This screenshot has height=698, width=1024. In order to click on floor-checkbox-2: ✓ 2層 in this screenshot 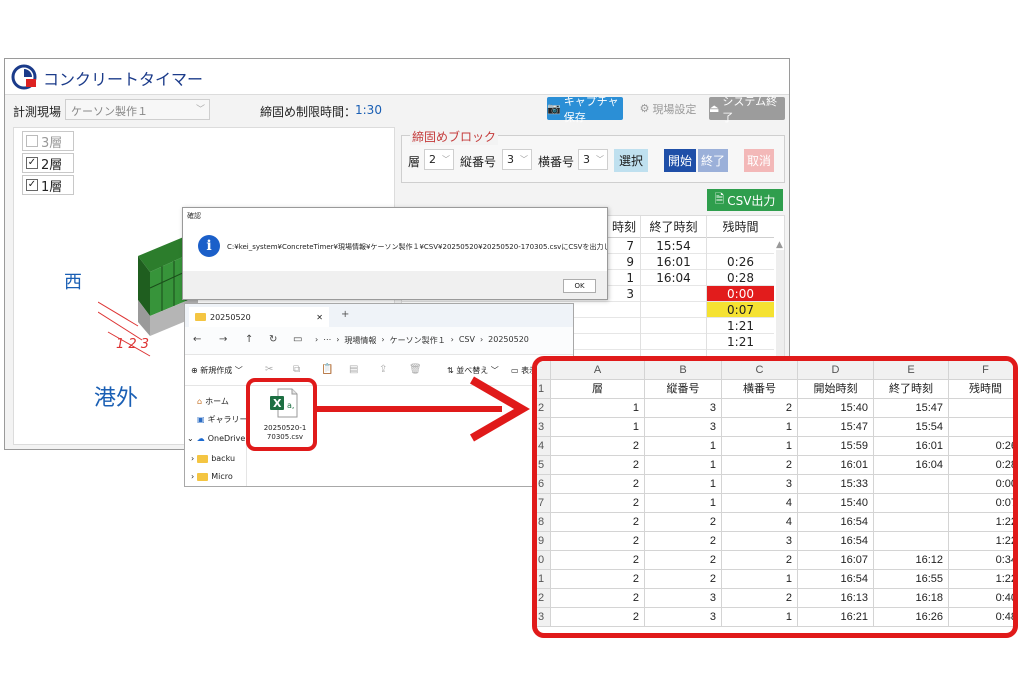, I will do `click(48, 163)`.